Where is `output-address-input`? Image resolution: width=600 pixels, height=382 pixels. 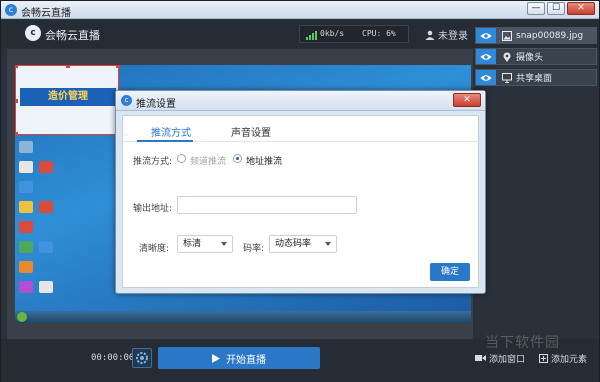
output-address-input is located at coordinates (267, 205).